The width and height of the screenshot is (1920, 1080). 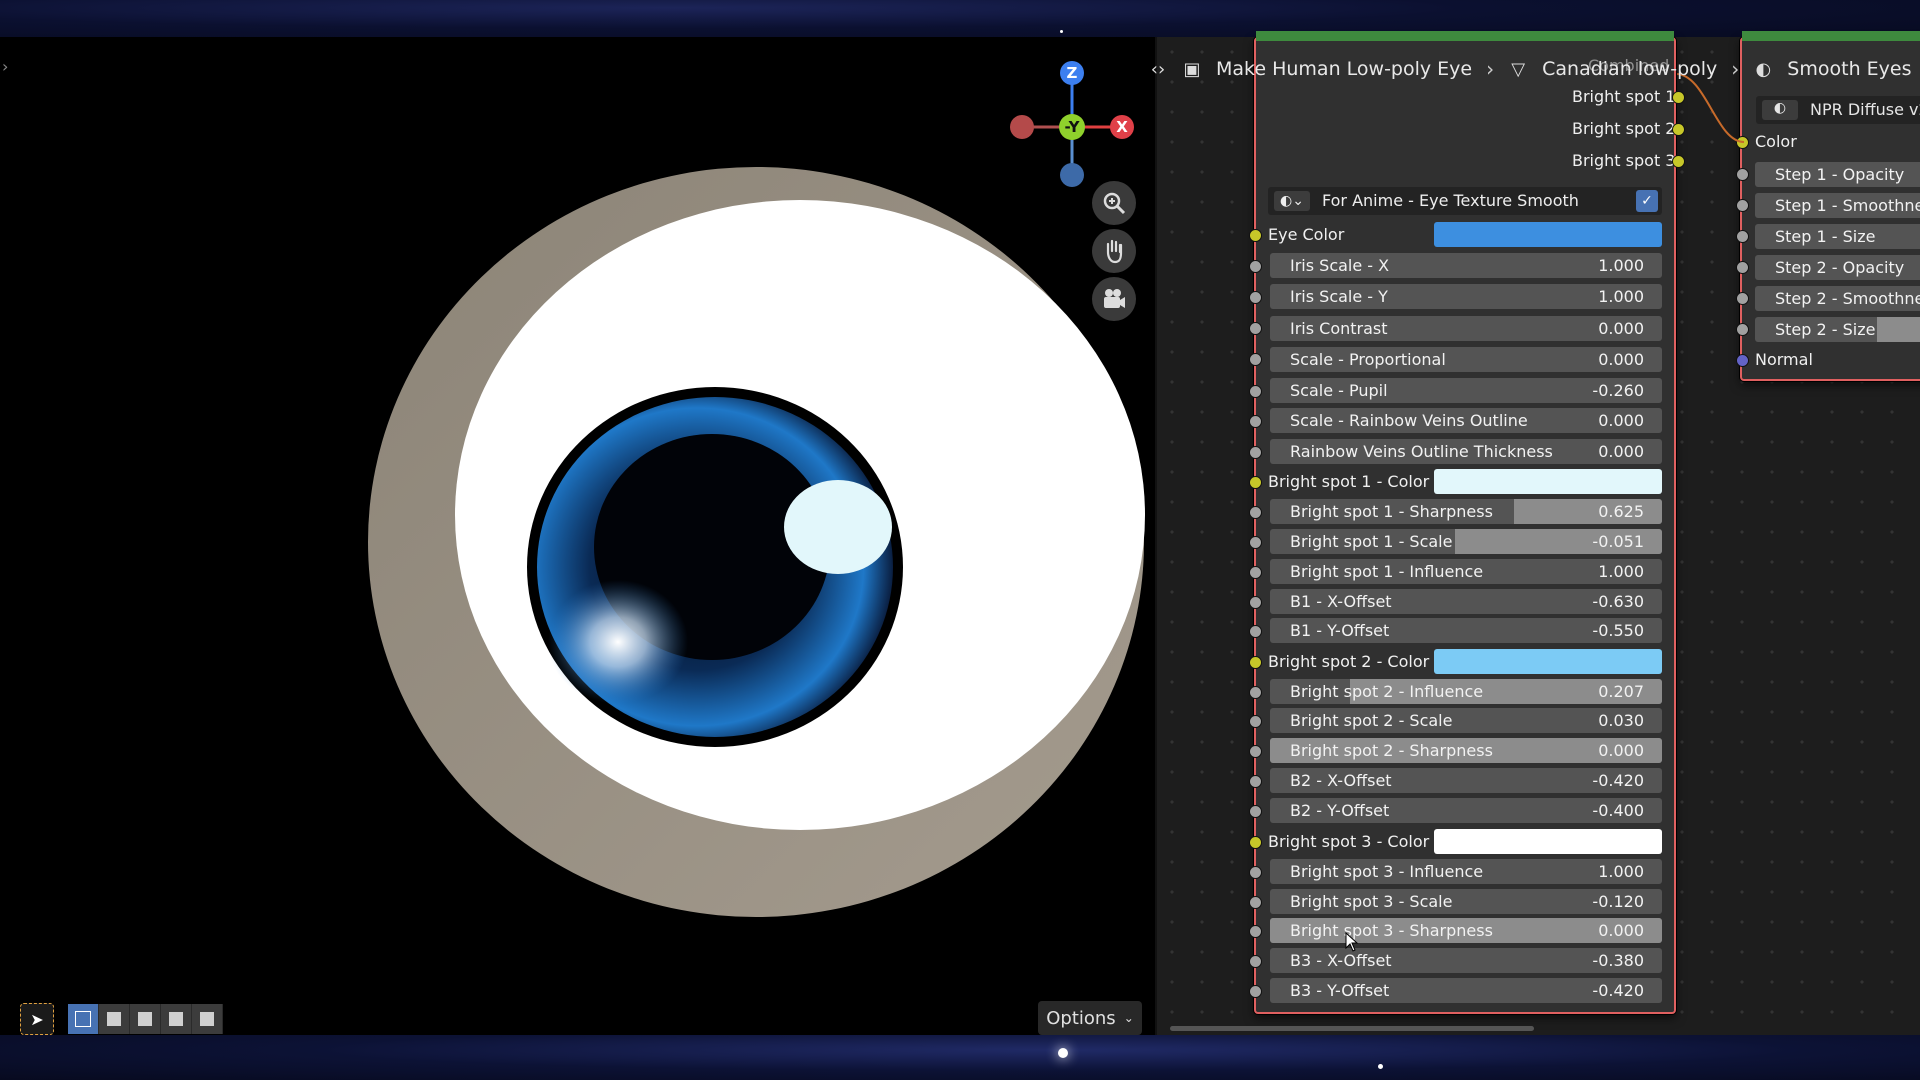 What do you see at coordinates (1466, 750) in the screenshot?
I see `bs2-sharpness-slider: Bright spot 2 - Sharpness 0.000` at bounding box center [1466, 750].